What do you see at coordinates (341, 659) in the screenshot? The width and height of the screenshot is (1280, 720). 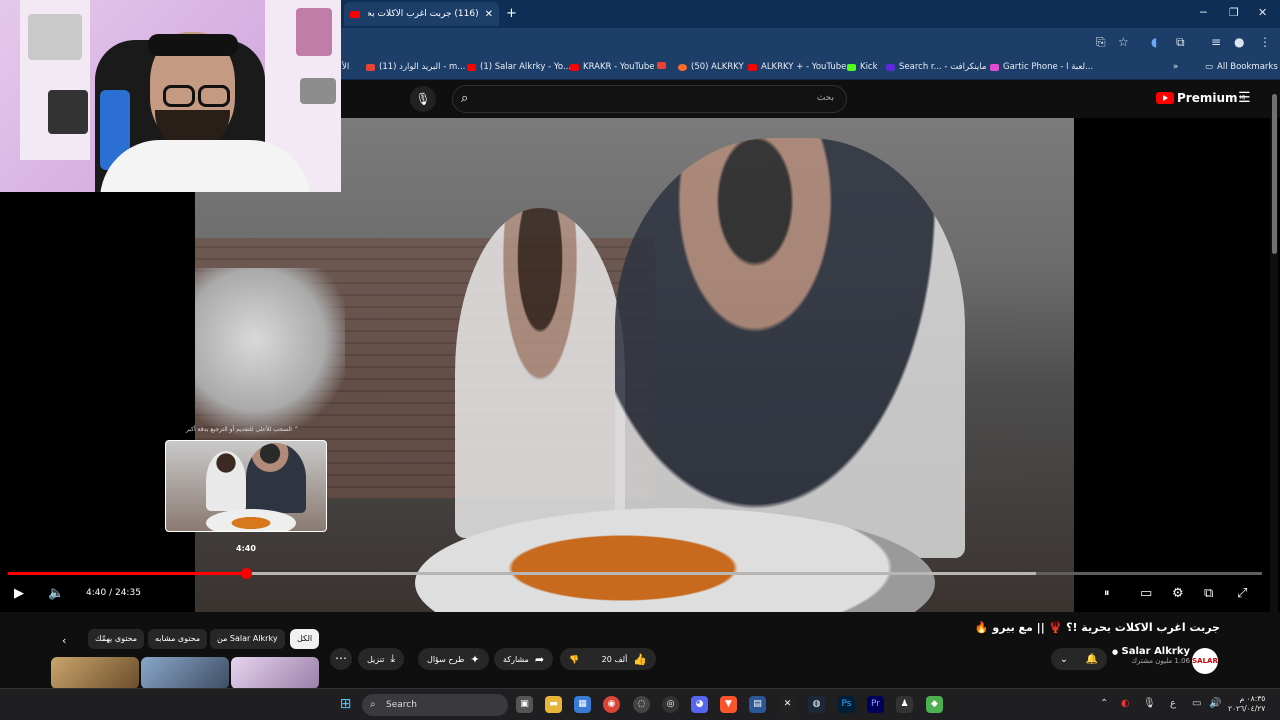 I see `more-actions-icon: ⋯` at bounding box center [341, 659].